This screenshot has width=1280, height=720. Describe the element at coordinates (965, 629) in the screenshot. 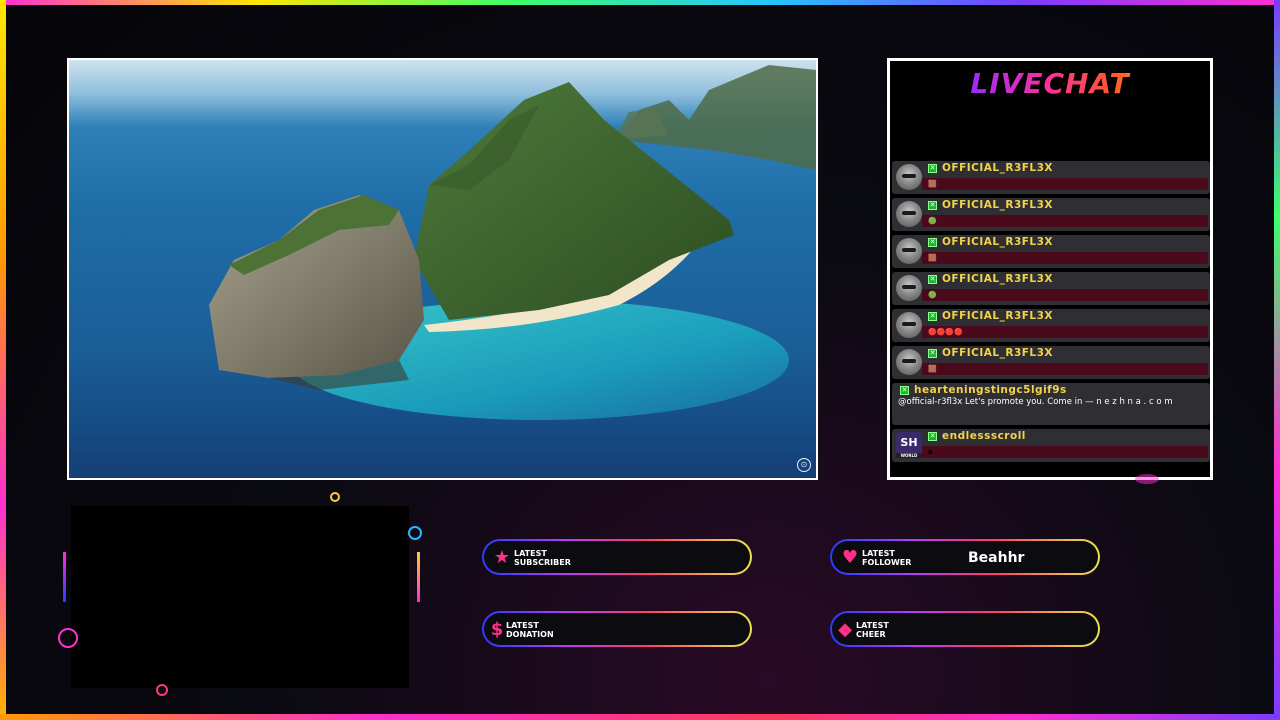

I see `latest-cheer-widget: ◆ LATEST CHEER` at that location.